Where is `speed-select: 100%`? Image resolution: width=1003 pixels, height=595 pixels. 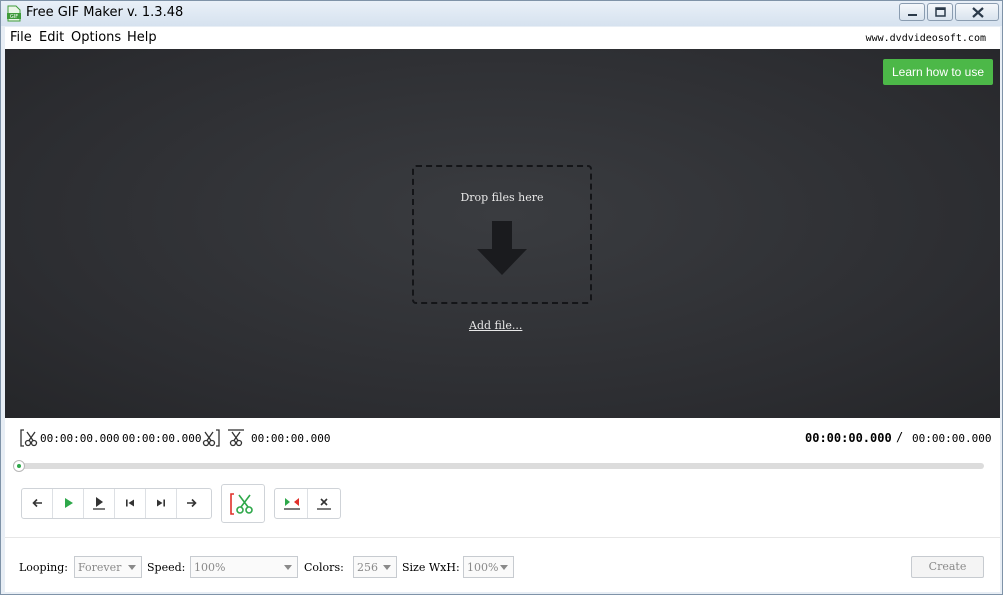
speed-select: 100% is located at coordinates (244, 567).